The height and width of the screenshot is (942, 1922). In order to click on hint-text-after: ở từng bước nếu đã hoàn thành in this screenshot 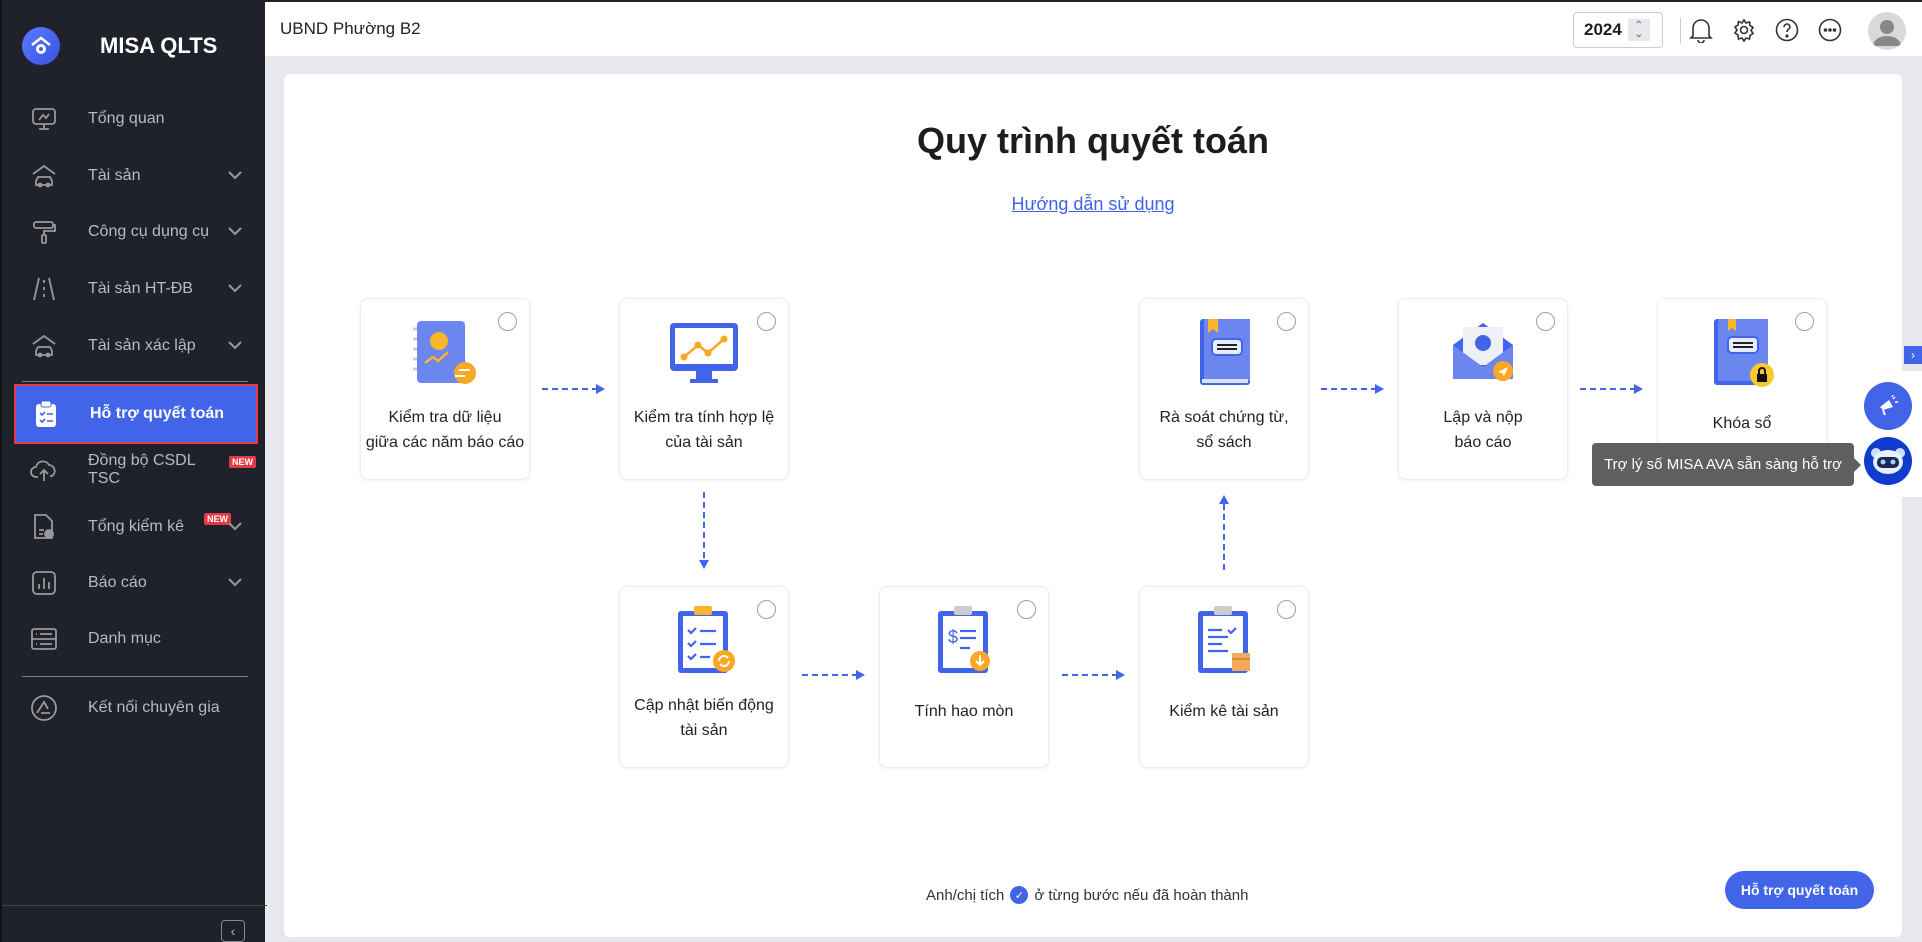, I will do `click(1141, 895)`.